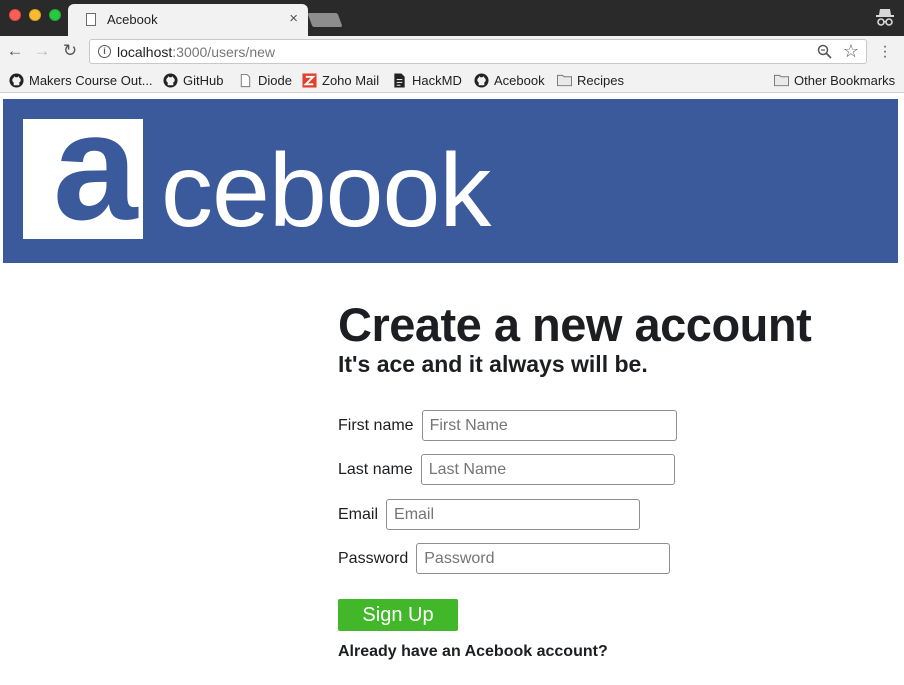  What do you see at coordinates (275, 80) in the screenshot?
I see `bookmark-label: Diode` at bounding box center [275, 80].